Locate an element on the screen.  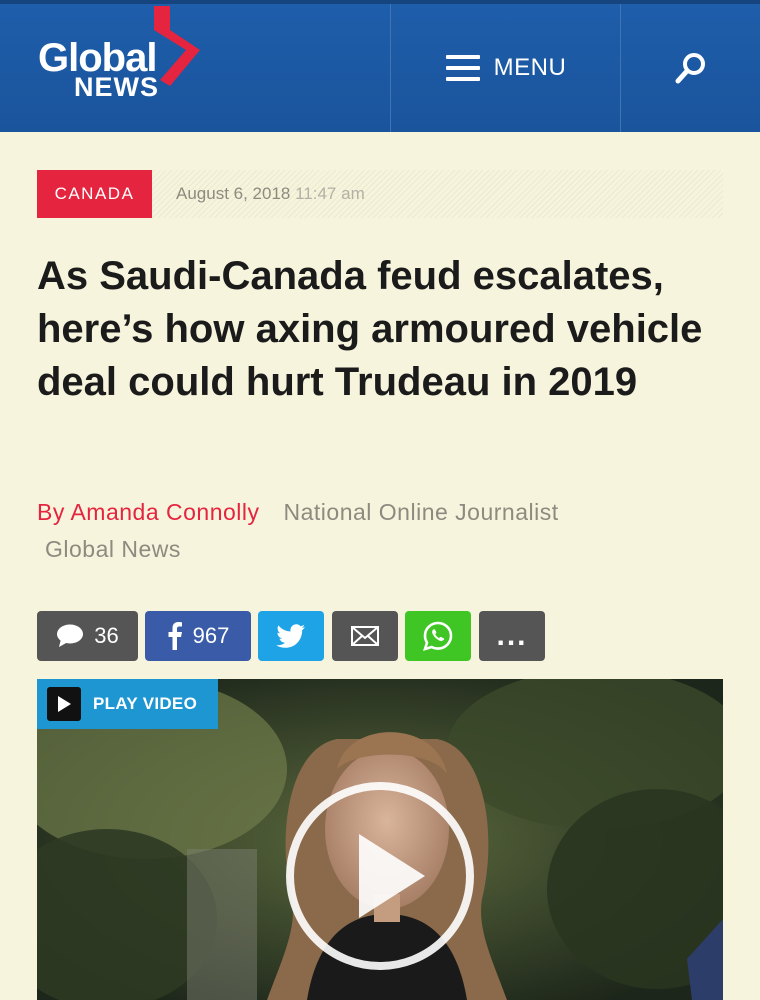
publish-time: 11:47 am is located at coordinates (330, 193).